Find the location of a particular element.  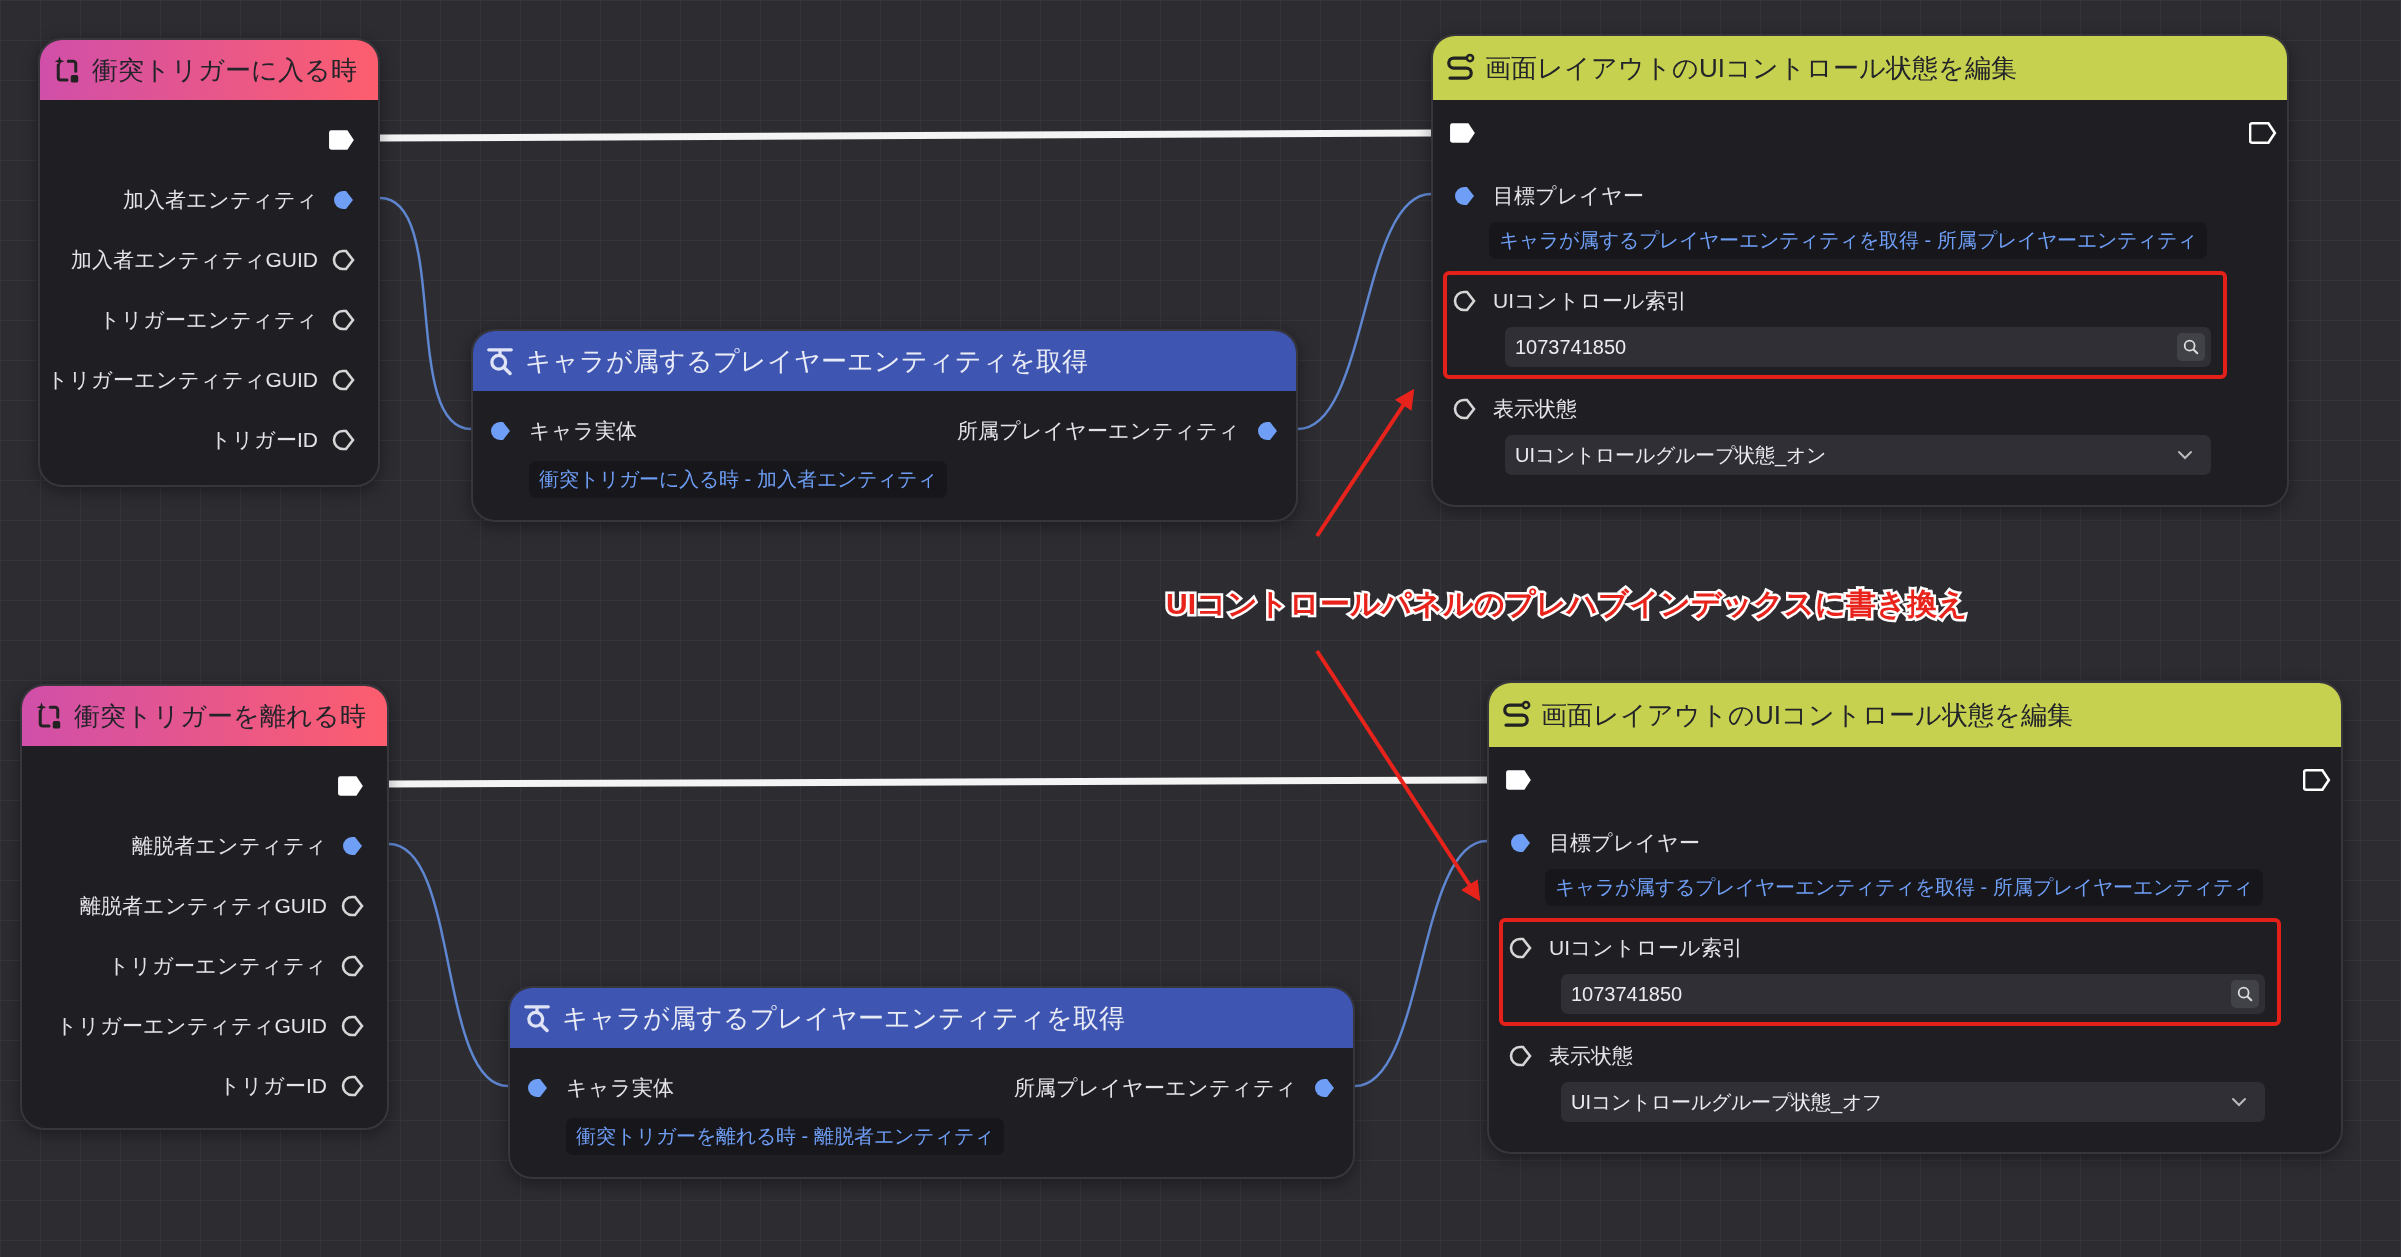

query-node: キャラが属するプレイヤーエンティティを取得 キャラ実体 所属プレイヤーエンティティ 衝突トリガーを離れる時 - 離脱者エンティティ is located at coordinates (931, 1082).